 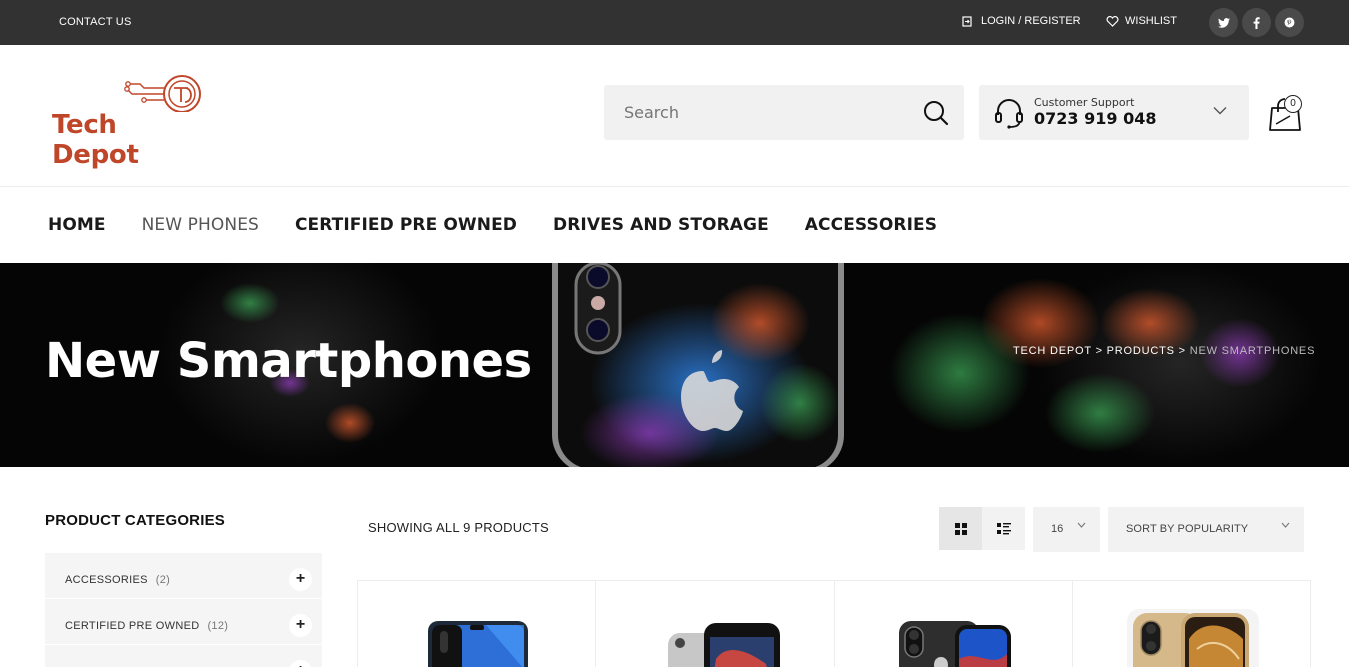 I want to click on per-page-value: 16, so click(x=1057, y=529).